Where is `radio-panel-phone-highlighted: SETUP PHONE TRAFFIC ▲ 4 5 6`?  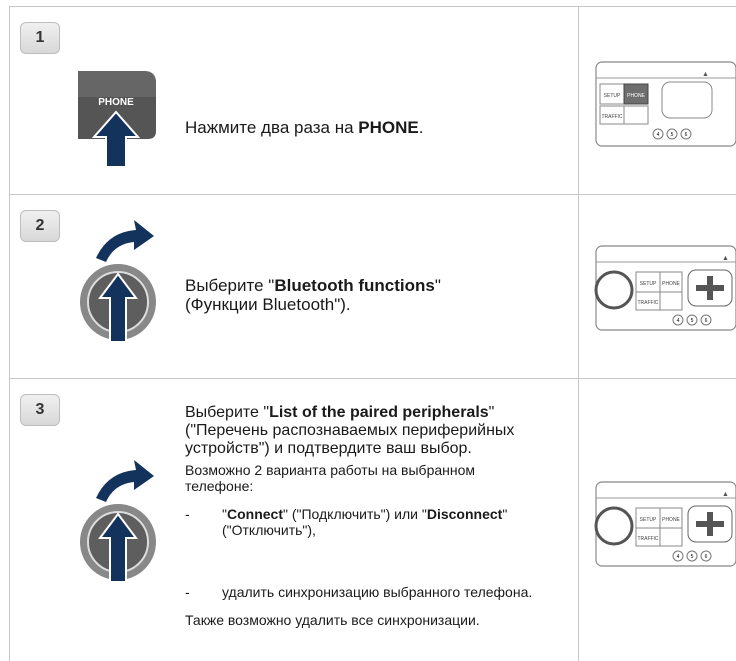 radio-panel-phone-highlighted: SETUP PHONE TRAFFIC ▲ 4 5 6 is located at coordinates (665, 104).